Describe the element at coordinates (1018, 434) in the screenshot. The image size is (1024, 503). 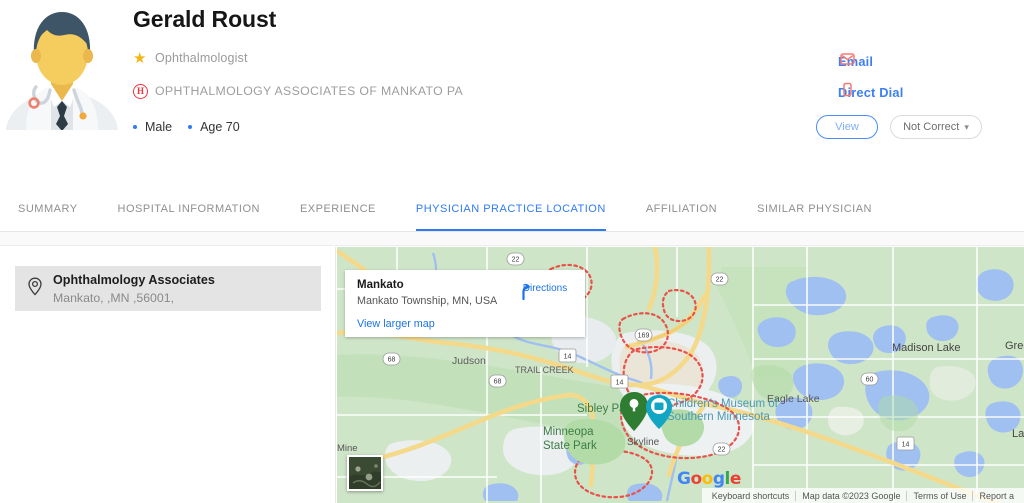
I see `svg-text: Lake Elysia` at that location.